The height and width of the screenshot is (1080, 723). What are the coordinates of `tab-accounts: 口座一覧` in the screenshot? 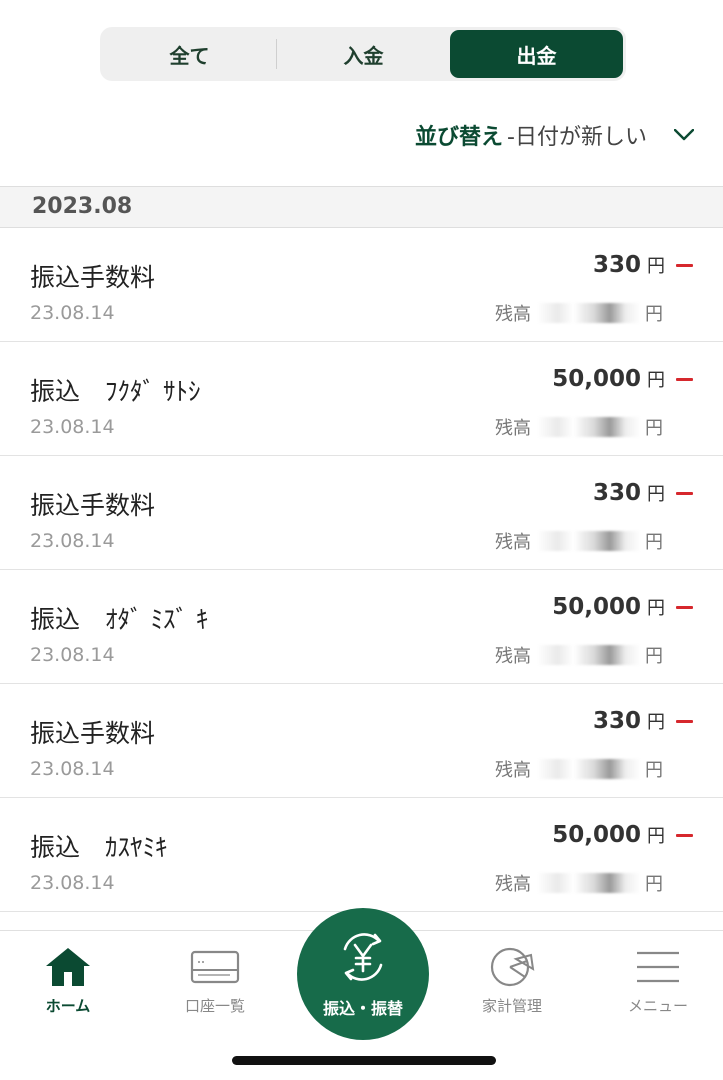 It's located at (215, 980).